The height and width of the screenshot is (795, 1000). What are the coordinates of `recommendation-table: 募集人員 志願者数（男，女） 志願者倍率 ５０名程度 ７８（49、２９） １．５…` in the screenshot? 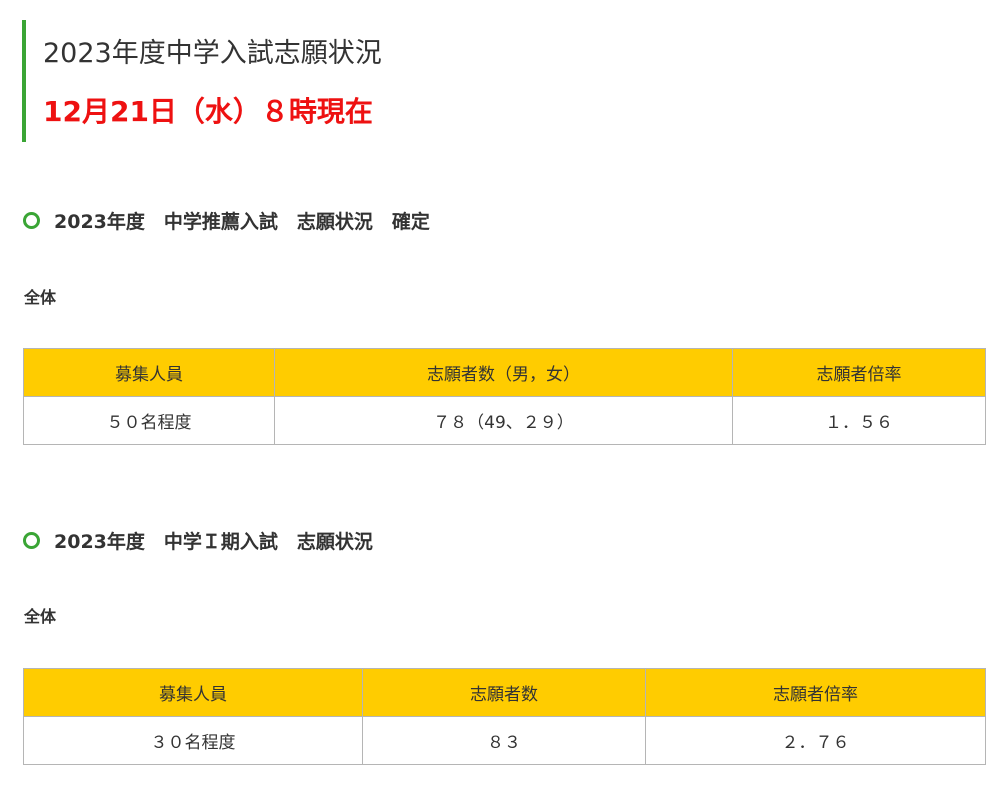 It's located at (504, 396).